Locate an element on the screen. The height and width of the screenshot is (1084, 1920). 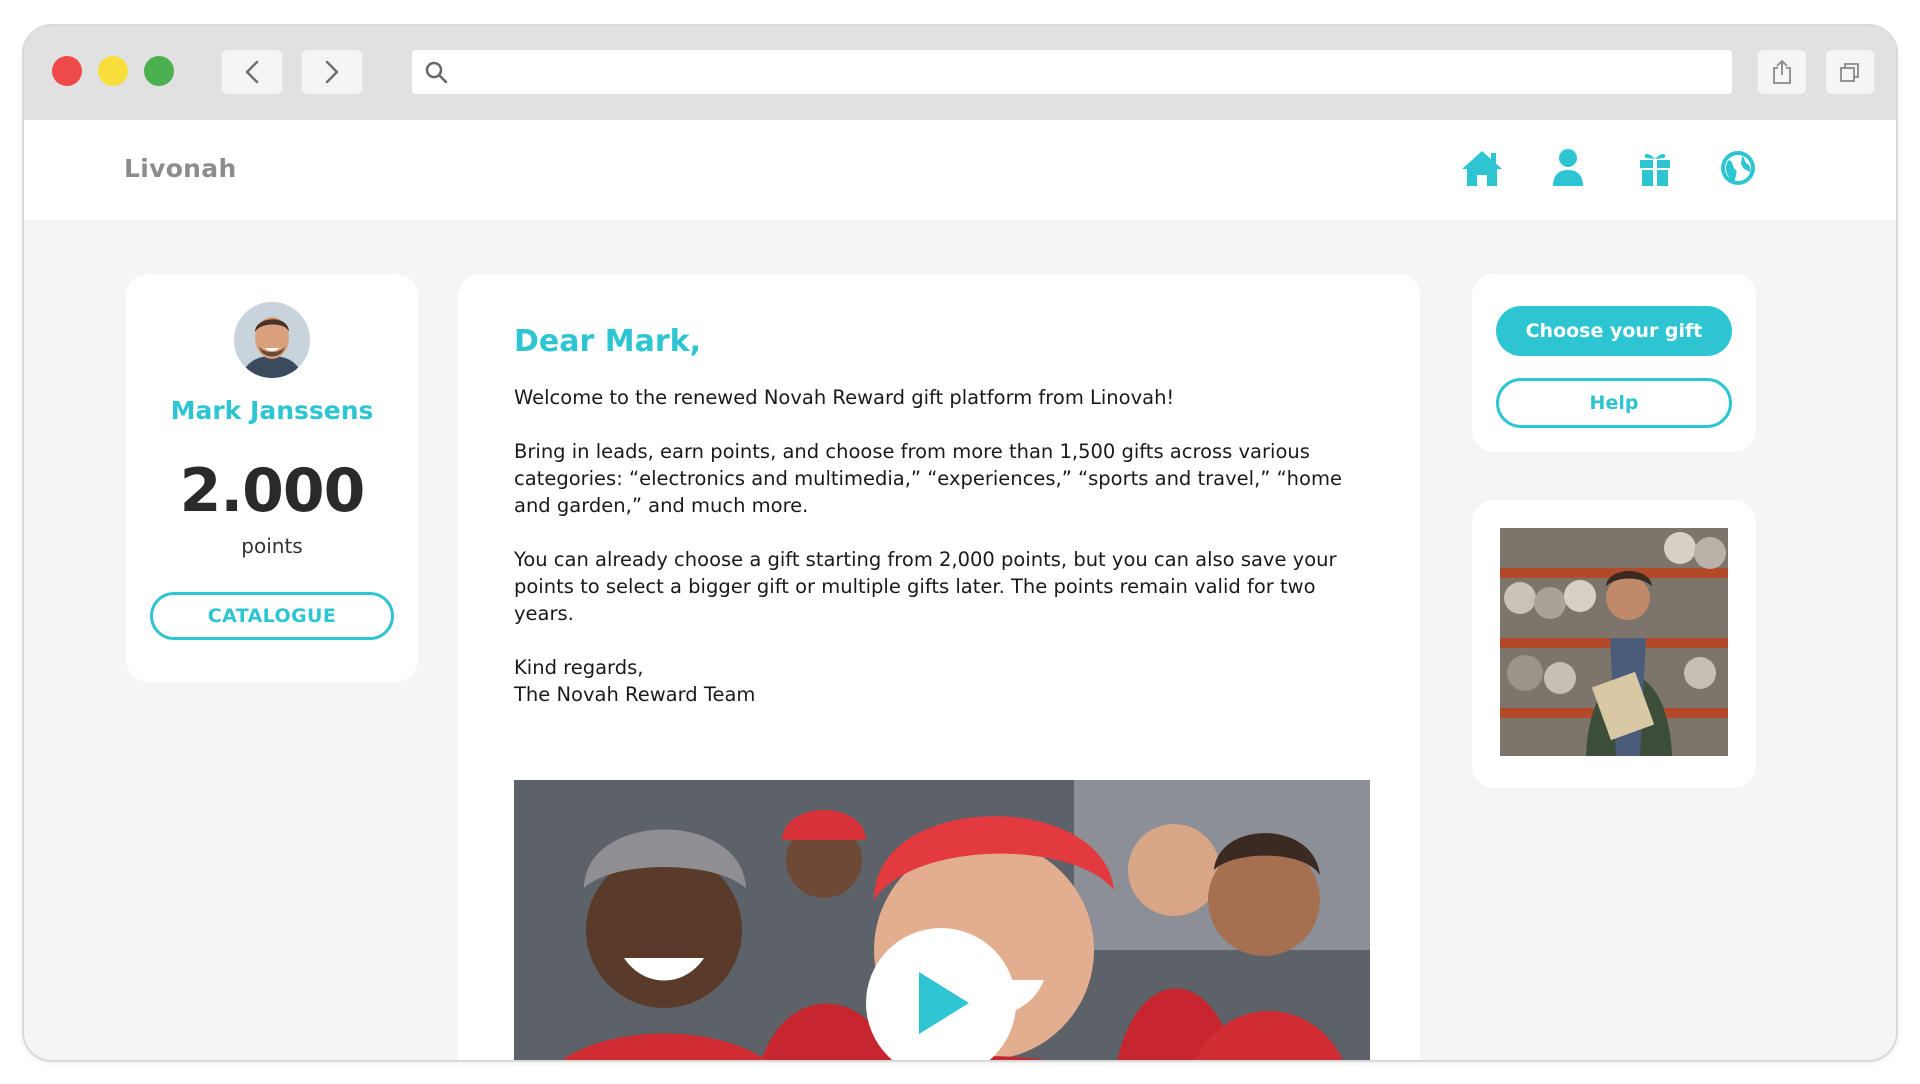
actions-card: Choose your gift Help is located at coordinates (1614, 363).